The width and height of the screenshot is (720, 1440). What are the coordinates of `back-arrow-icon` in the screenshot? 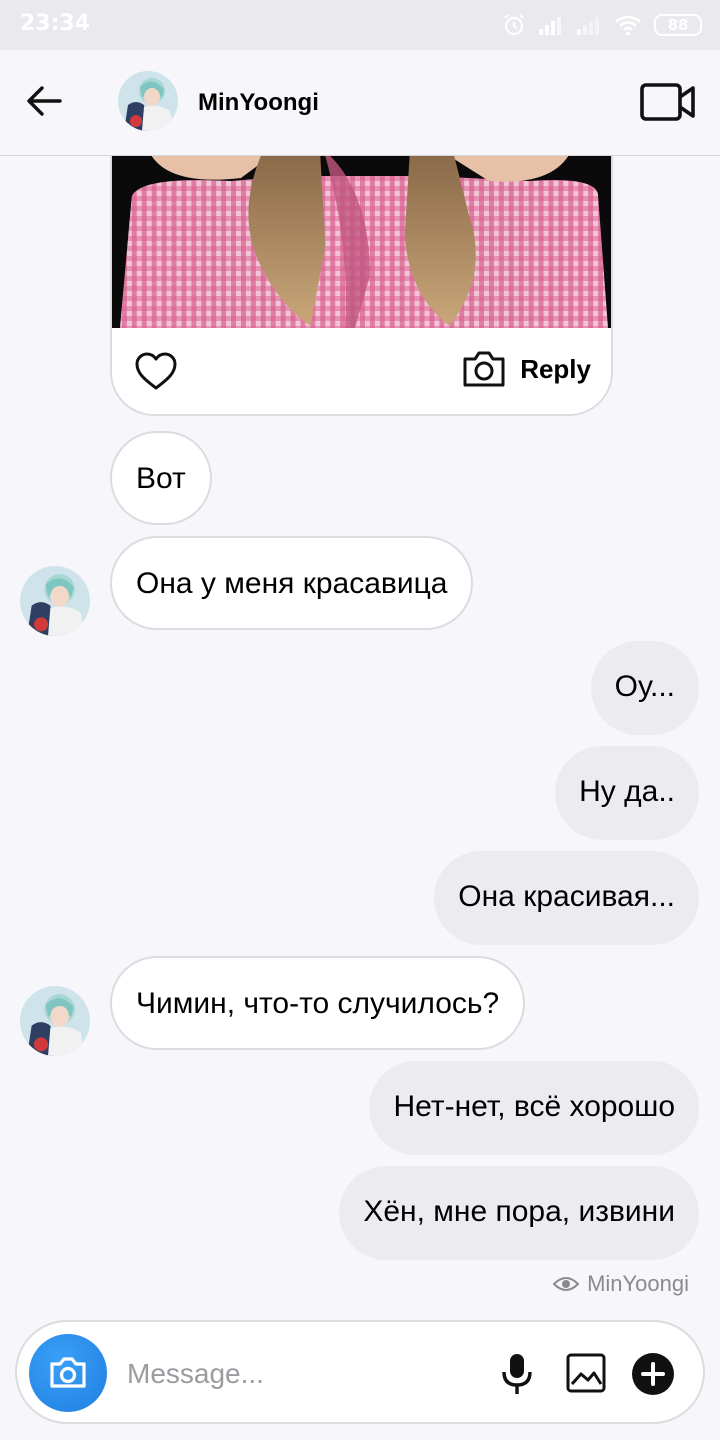 It's located at (45, 101).